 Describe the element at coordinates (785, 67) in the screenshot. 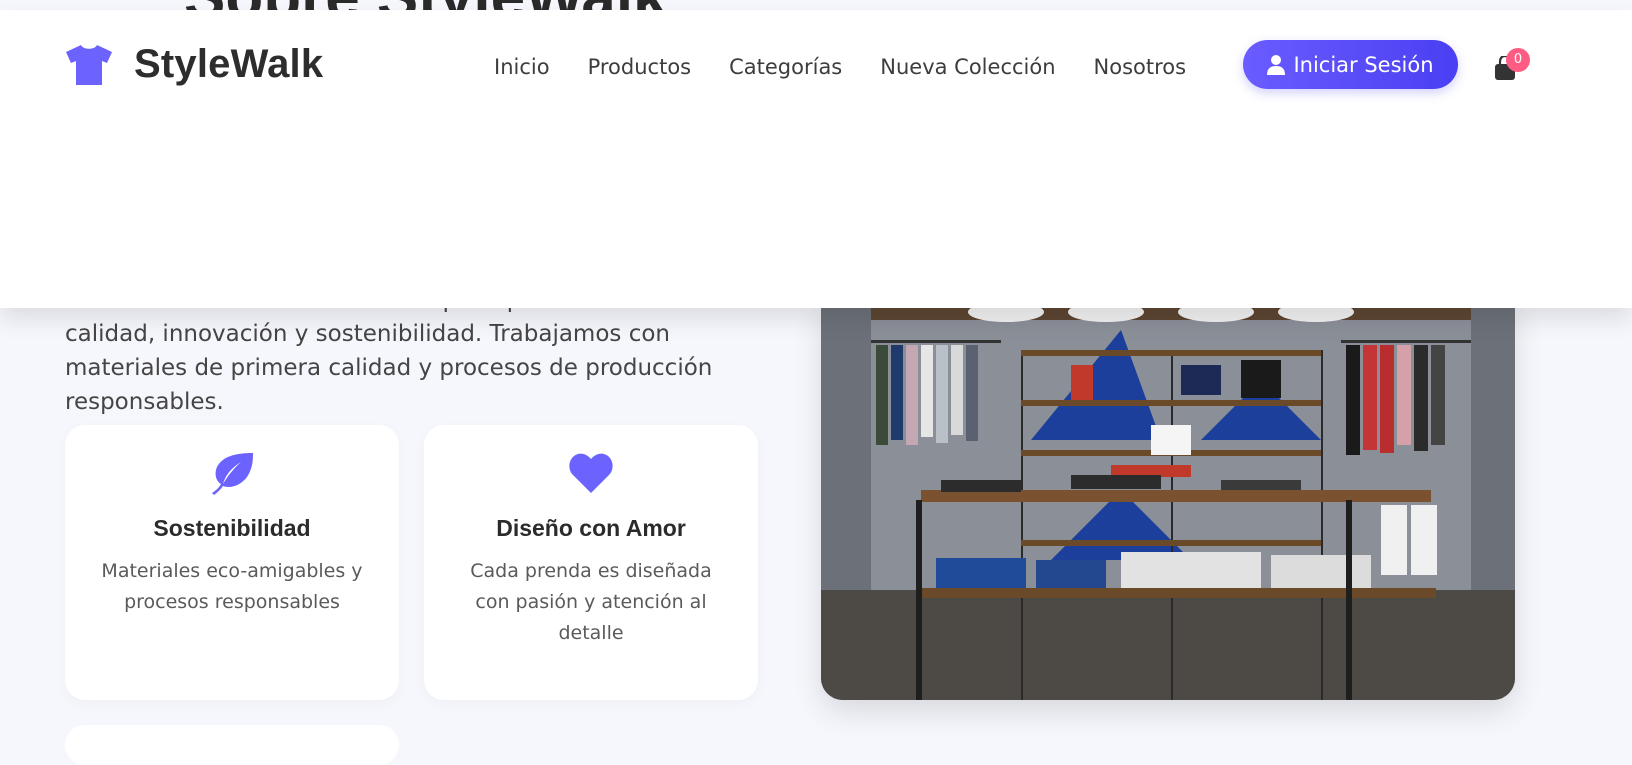

I see `nav-link-categorias: Categorías` at that location.